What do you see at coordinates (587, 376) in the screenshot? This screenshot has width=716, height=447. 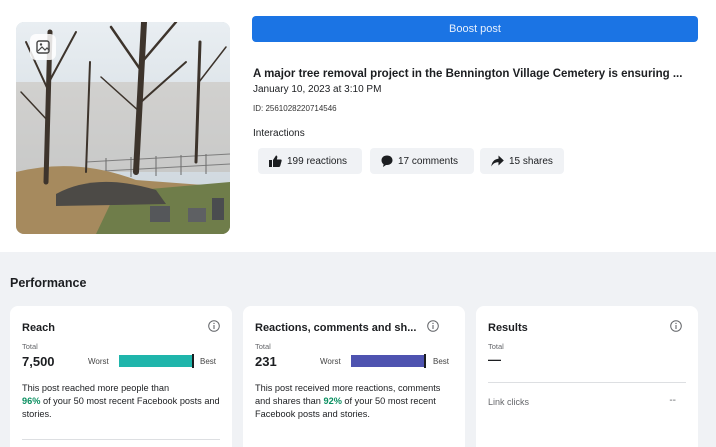 I see `results-card: Results Total — Link clicks --` at bounding box center [587, 376].